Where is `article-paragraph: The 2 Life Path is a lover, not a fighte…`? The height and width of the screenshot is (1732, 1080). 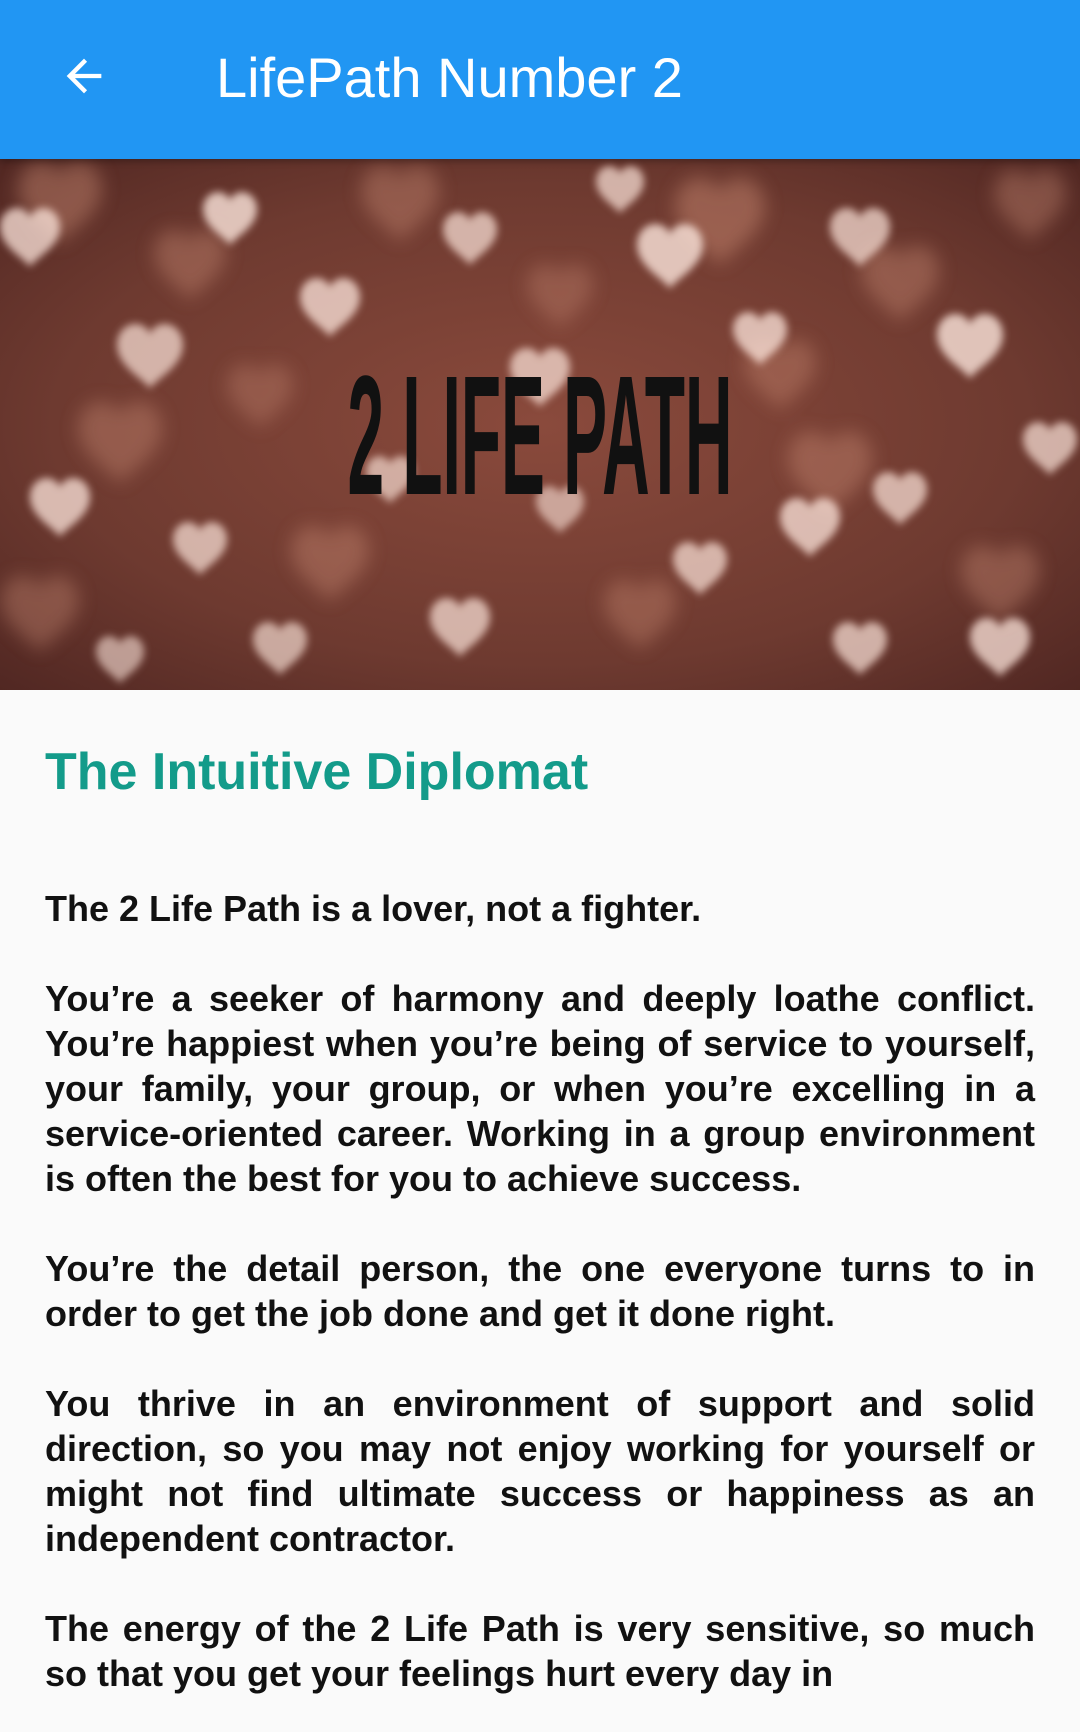 article-paragraph: The 2 Life Path is a lover, not a fighte… is located at coordinates (373, 908).